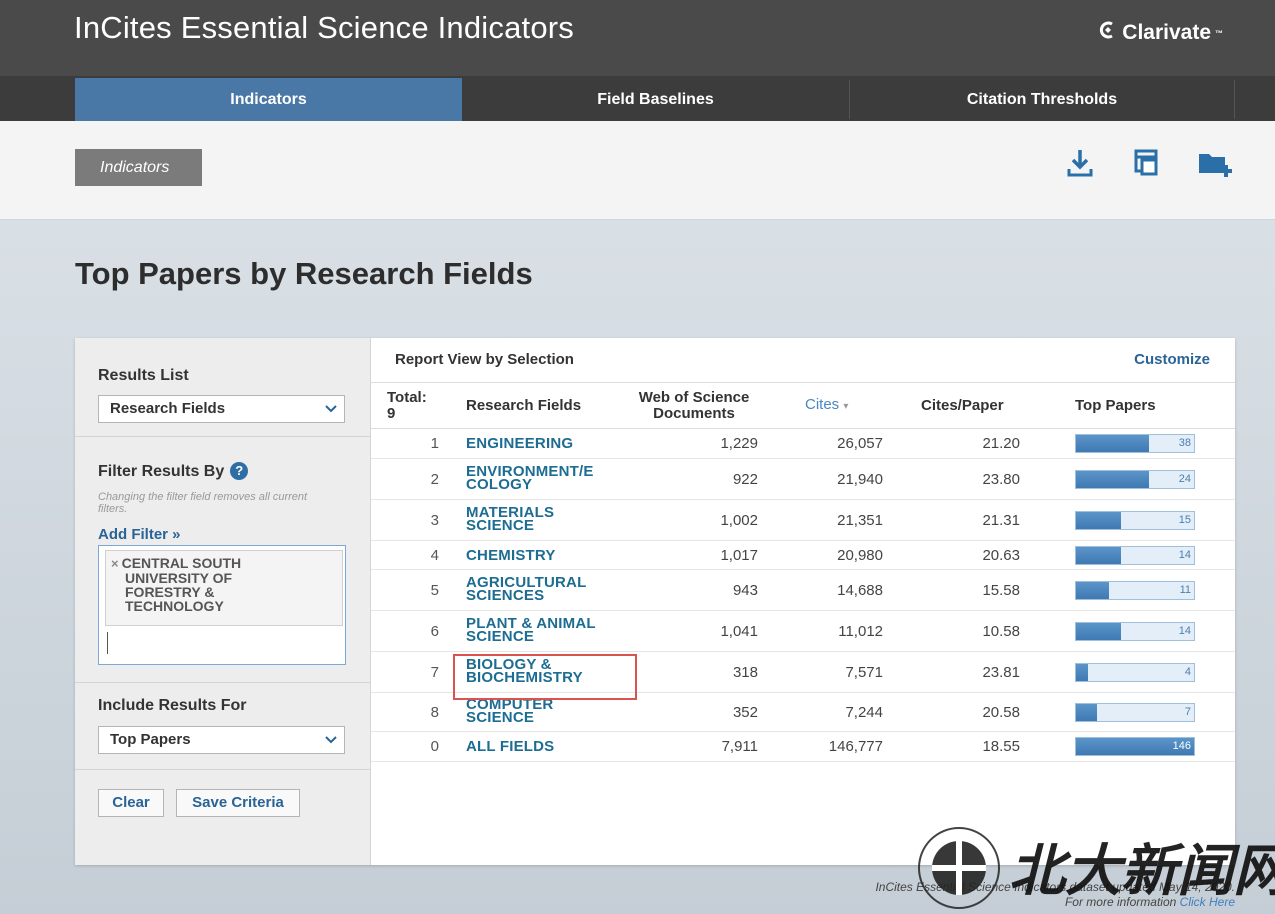 The width and height of the screenshot is (1275, 914). I want to click on research-field-cell: AGRICULTURAL SCIENCES, so click(531, 590).